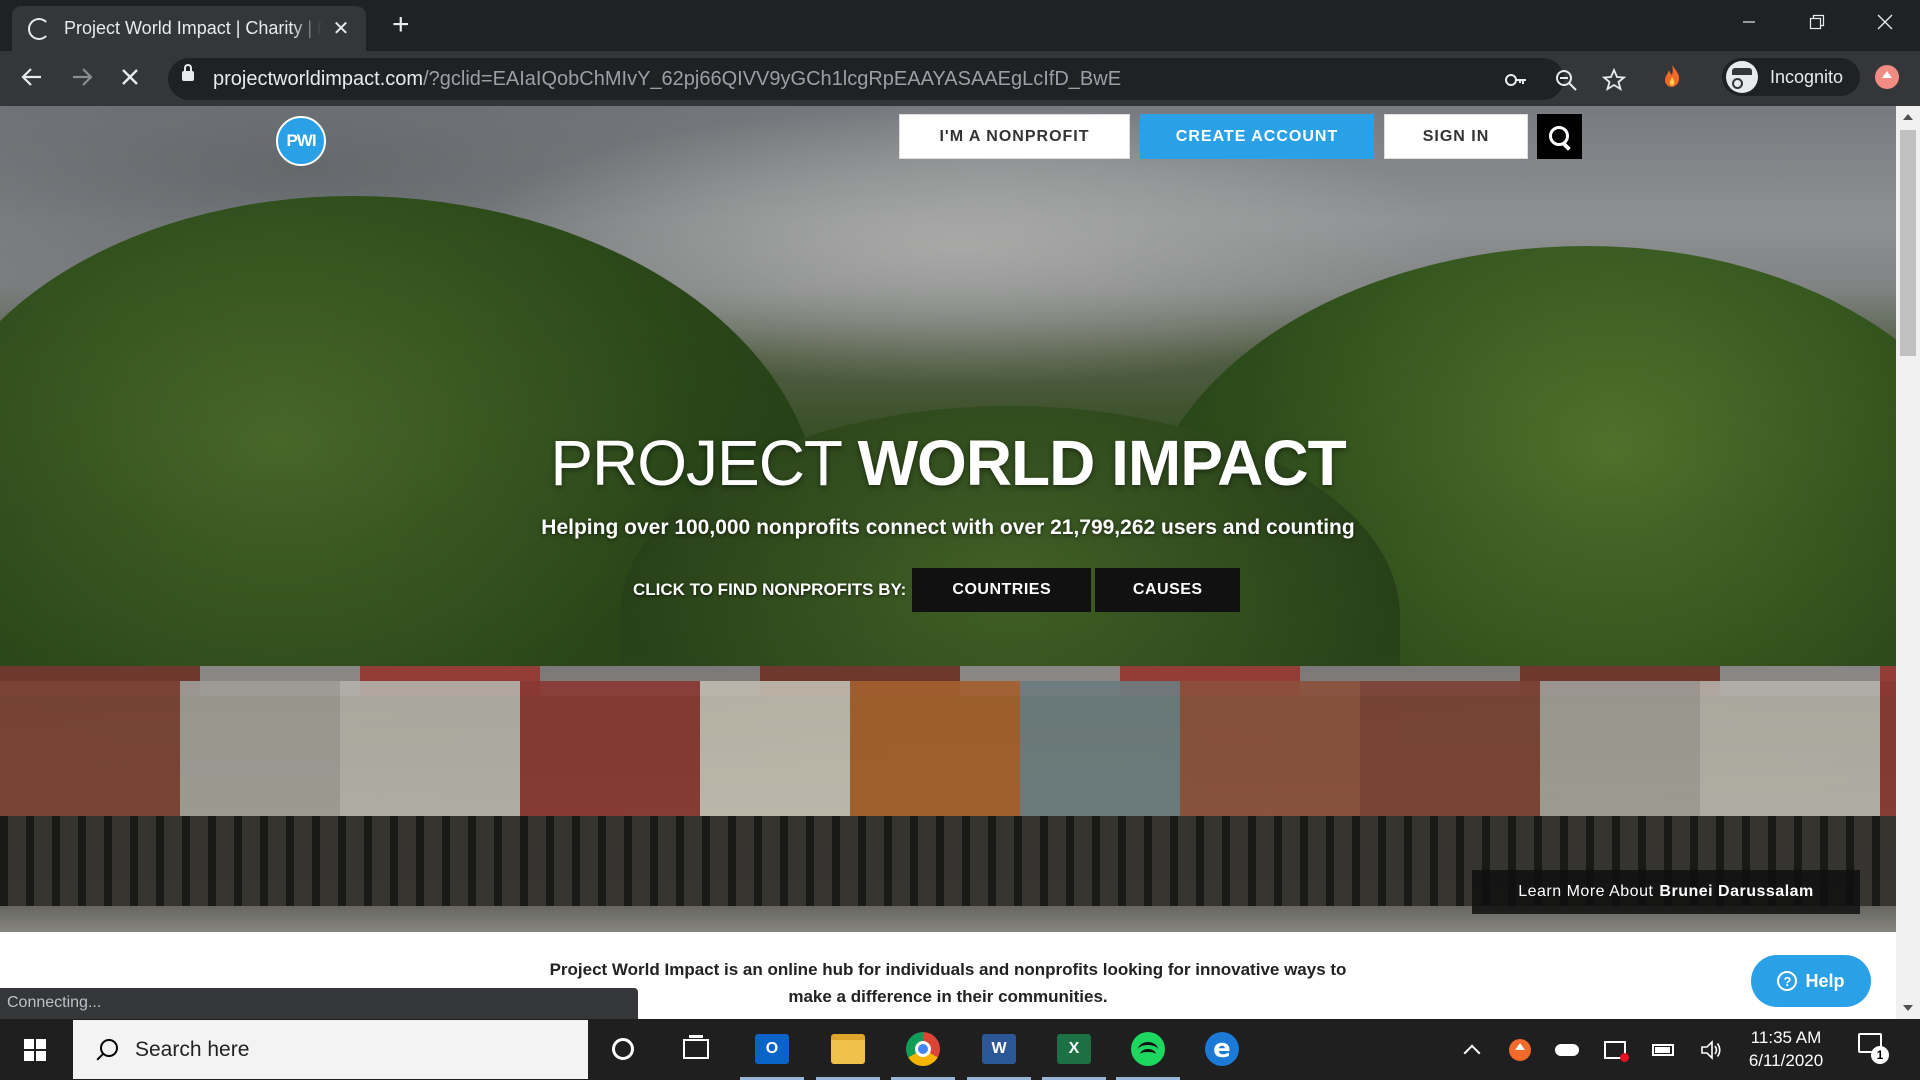  I want to click on causes-button: CAUSES, so click(1168, 590).